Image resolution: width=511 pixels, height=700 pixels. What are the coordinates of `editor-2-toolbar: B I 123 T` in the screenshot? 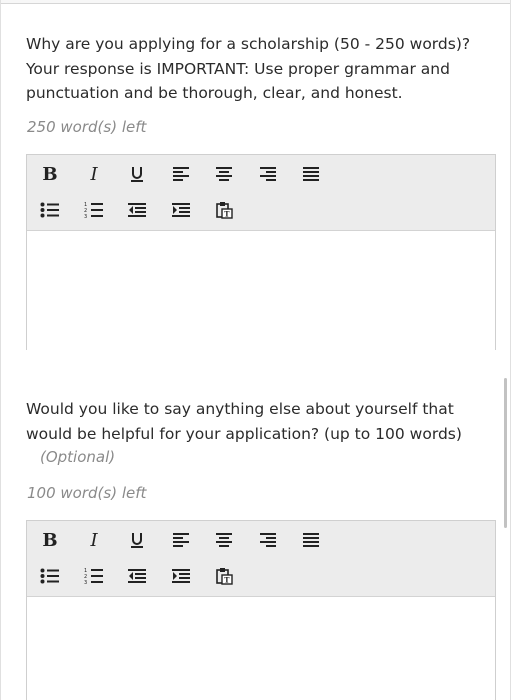 It's located at (261, 559).